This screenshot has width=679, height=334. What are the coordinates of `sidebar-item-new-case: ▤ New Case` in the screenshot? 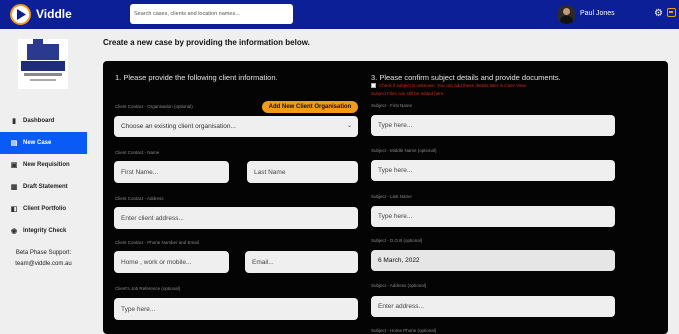 It's located at (43, 143).